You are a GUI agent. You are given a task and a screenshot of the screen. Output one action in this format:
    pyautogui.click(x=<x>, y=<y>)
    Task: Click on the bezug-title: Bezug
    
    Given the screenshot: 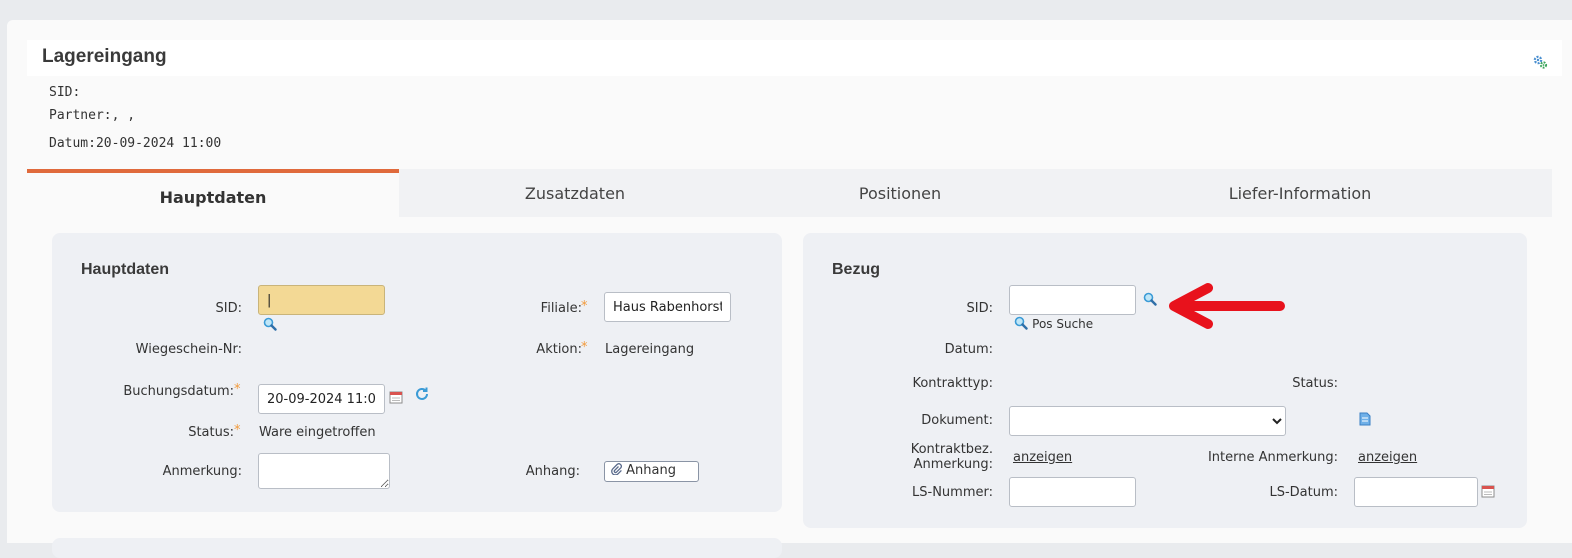 What is the action you would take?
    pyautogui.click(x=856, y=269)
    